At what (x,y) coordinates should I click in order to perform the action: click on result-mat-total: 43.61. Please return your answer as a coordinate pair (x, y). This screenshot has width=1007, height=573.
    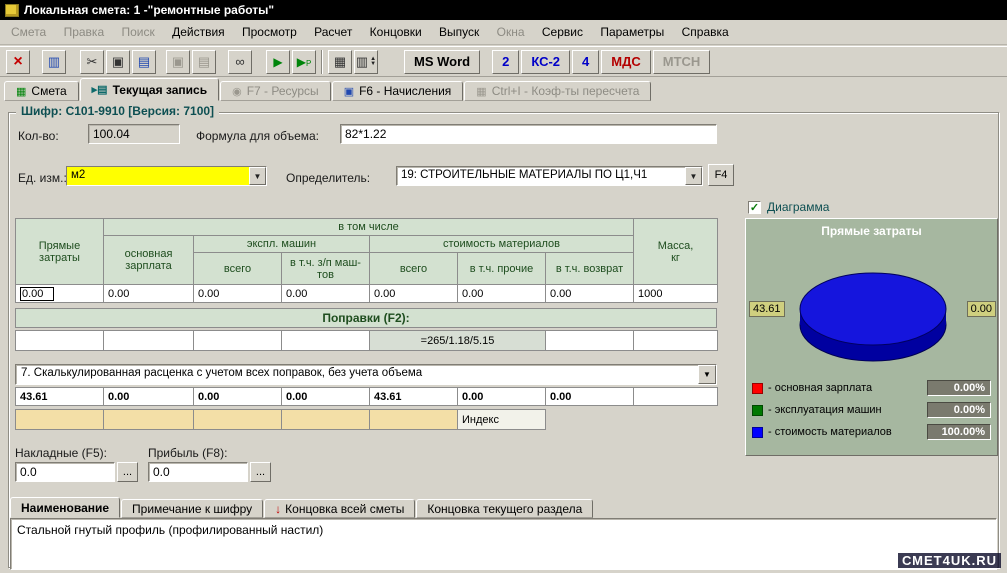
    Looking at the image, I should click on (413, 396).